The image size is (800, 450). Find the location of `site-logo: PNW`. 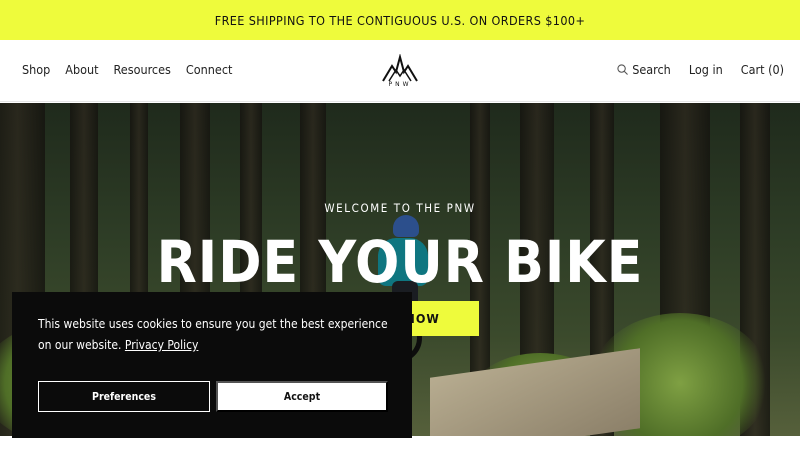

site-logo: PNW is located at coordinates (400, 71).